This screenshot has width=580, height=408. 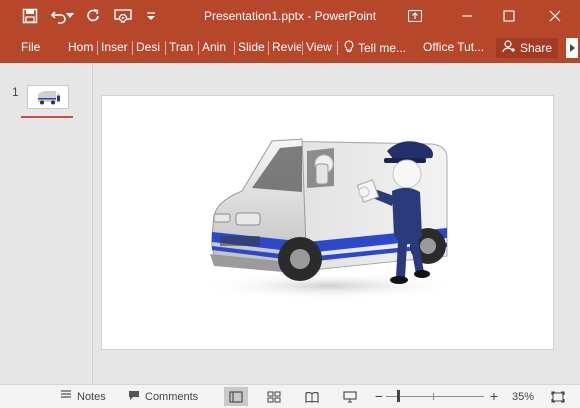 I want to click on zoom-in-icon: +, so click(x=494, y=396).